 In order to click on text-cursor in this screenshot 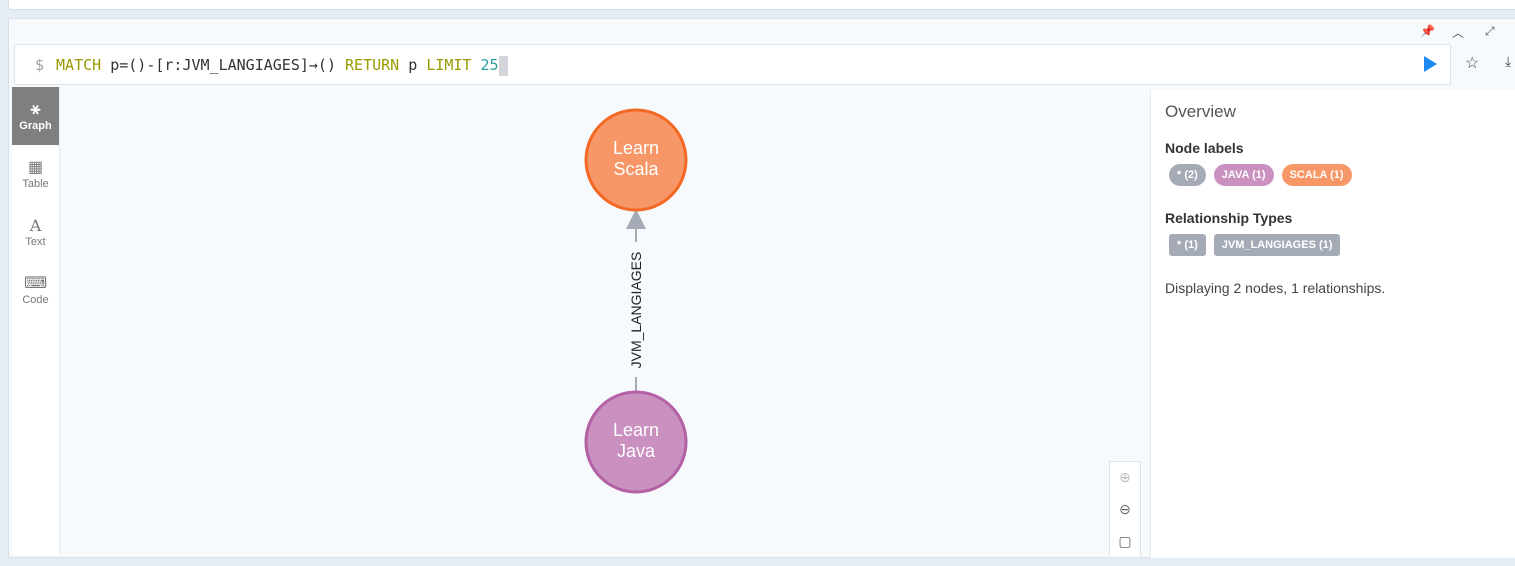, I will do `click(503, 65)`.